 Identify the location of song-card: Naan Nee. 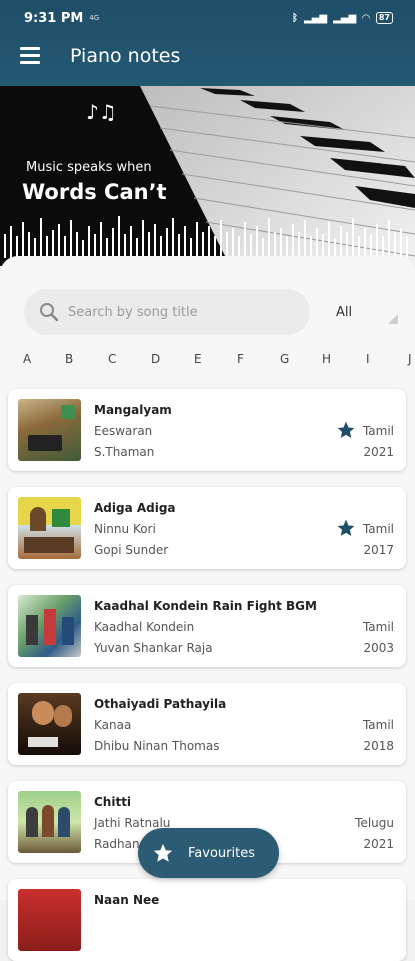
(207, 920).